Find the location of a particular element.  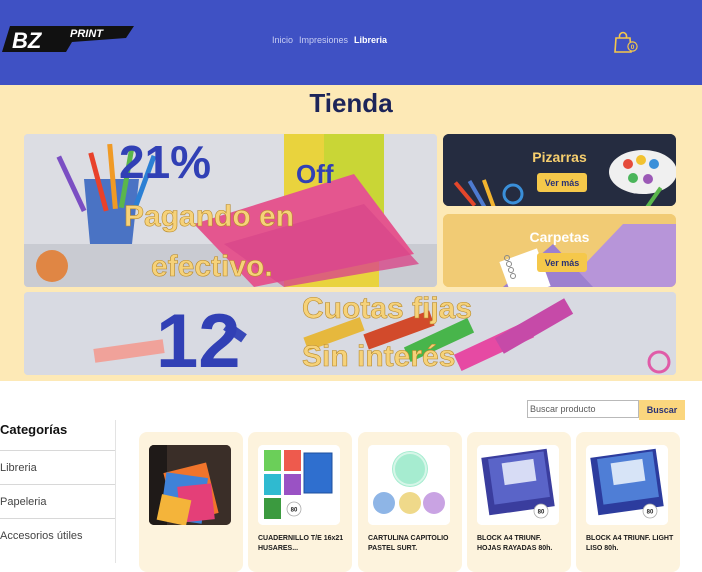

page-title: Tienda is located at coordinates (351, 103).